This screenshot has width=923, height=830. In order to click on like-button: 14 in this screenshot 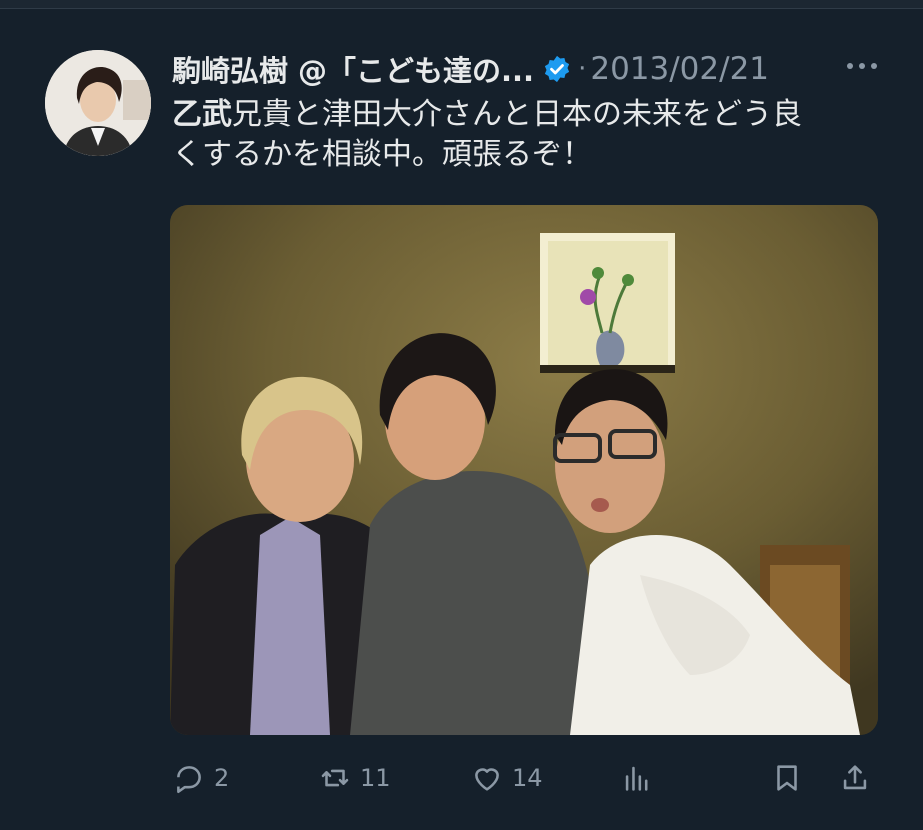, I will do `click(506, 778)`.